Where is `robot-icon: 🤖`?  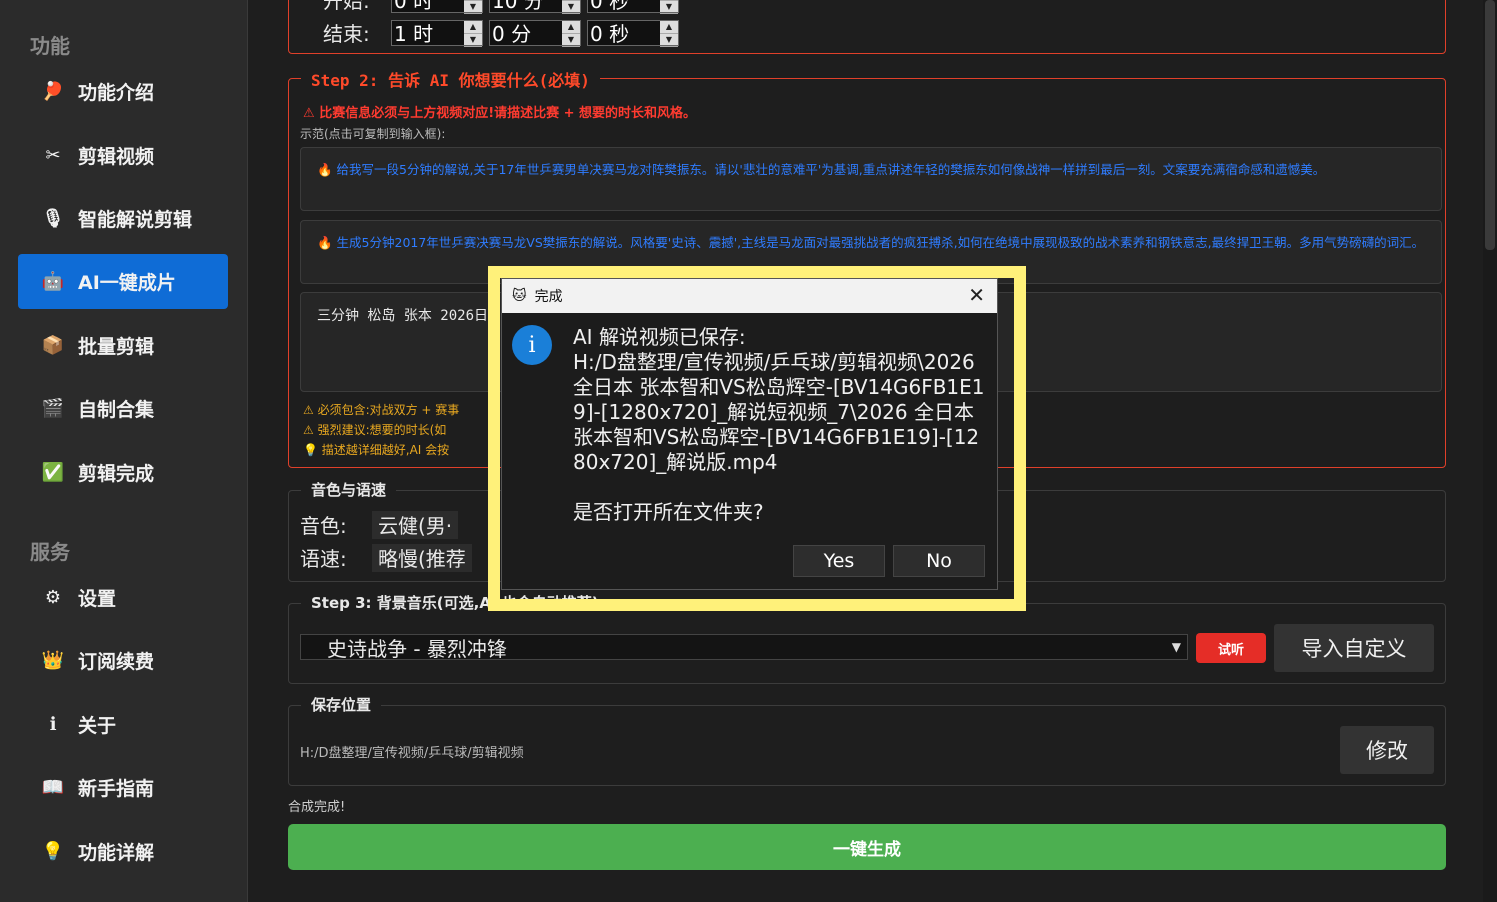 robot-icon: 🤖 is located at coordinates (53, 281).